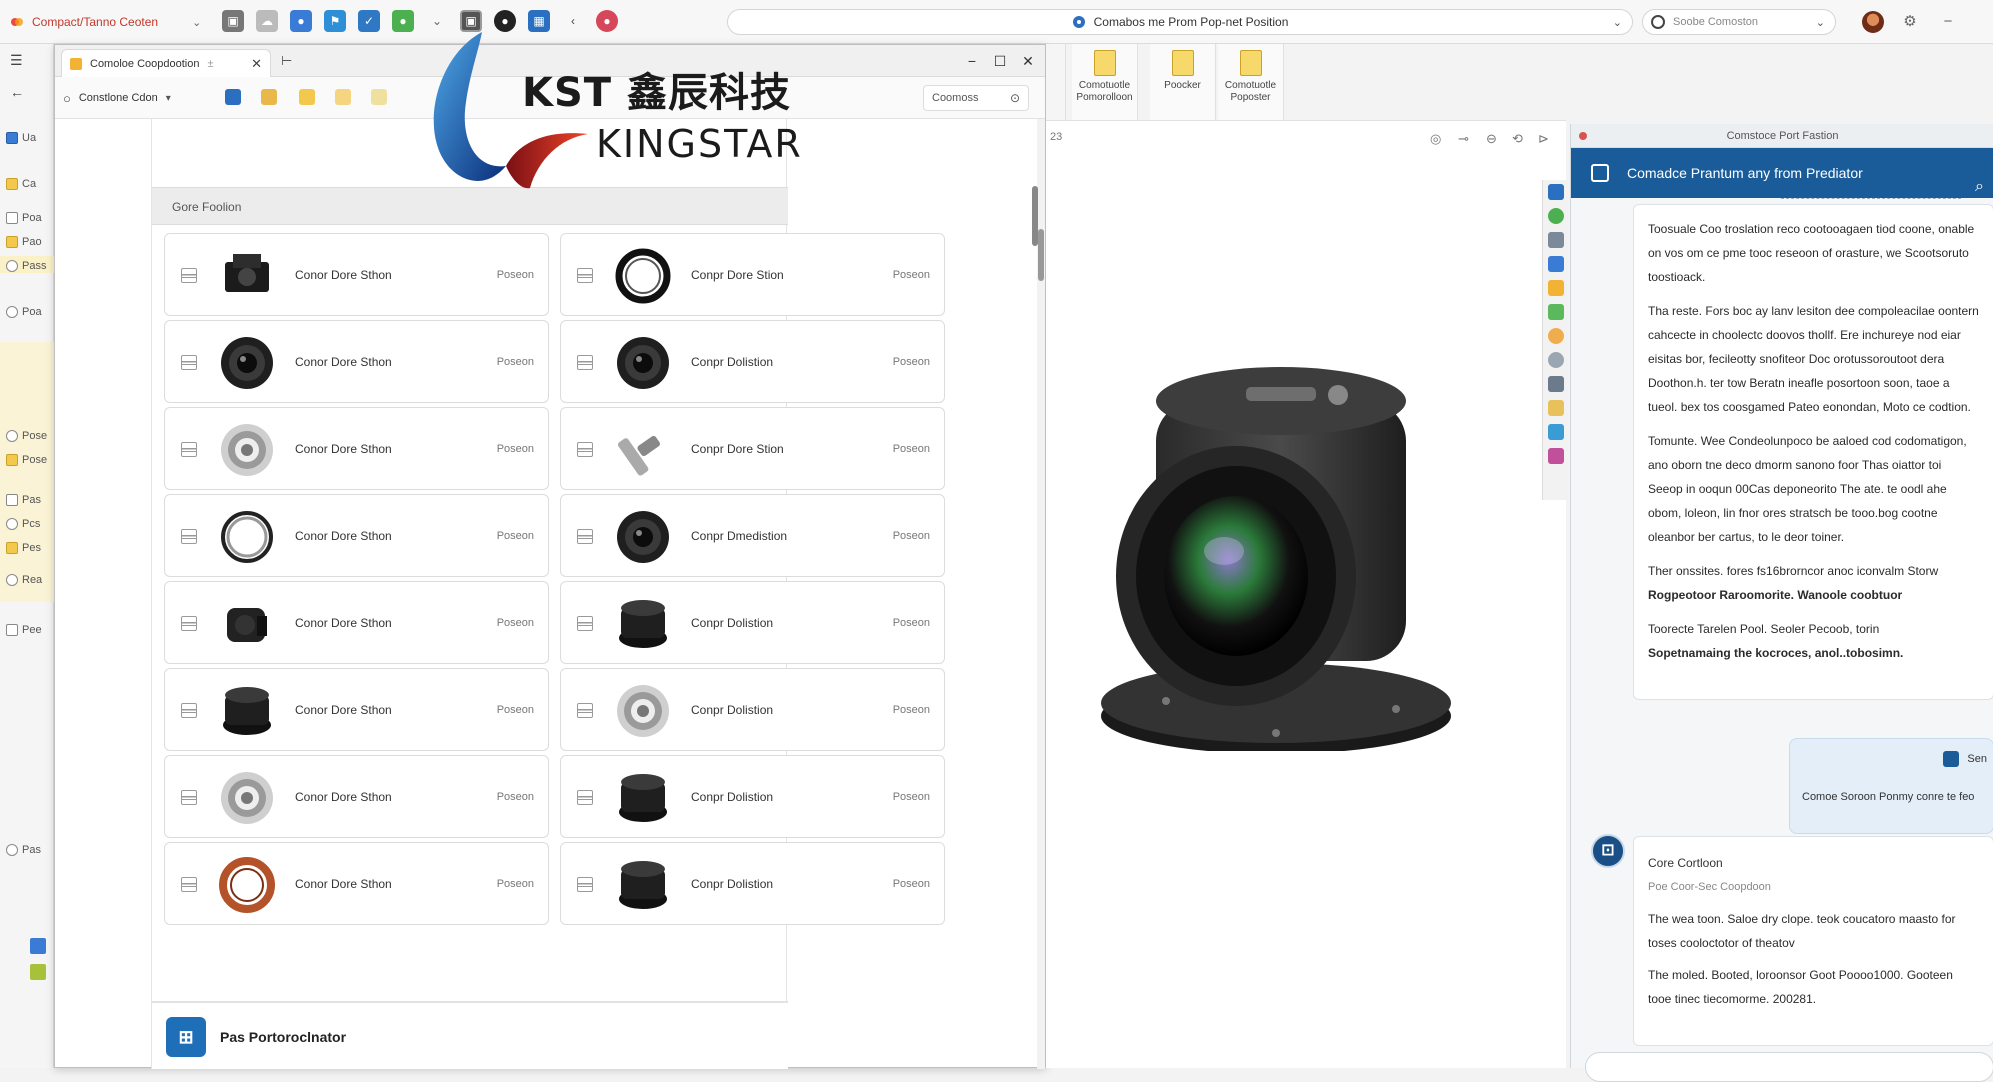  I want to click on ribbon-button: Poocker, so click(1183, 82).